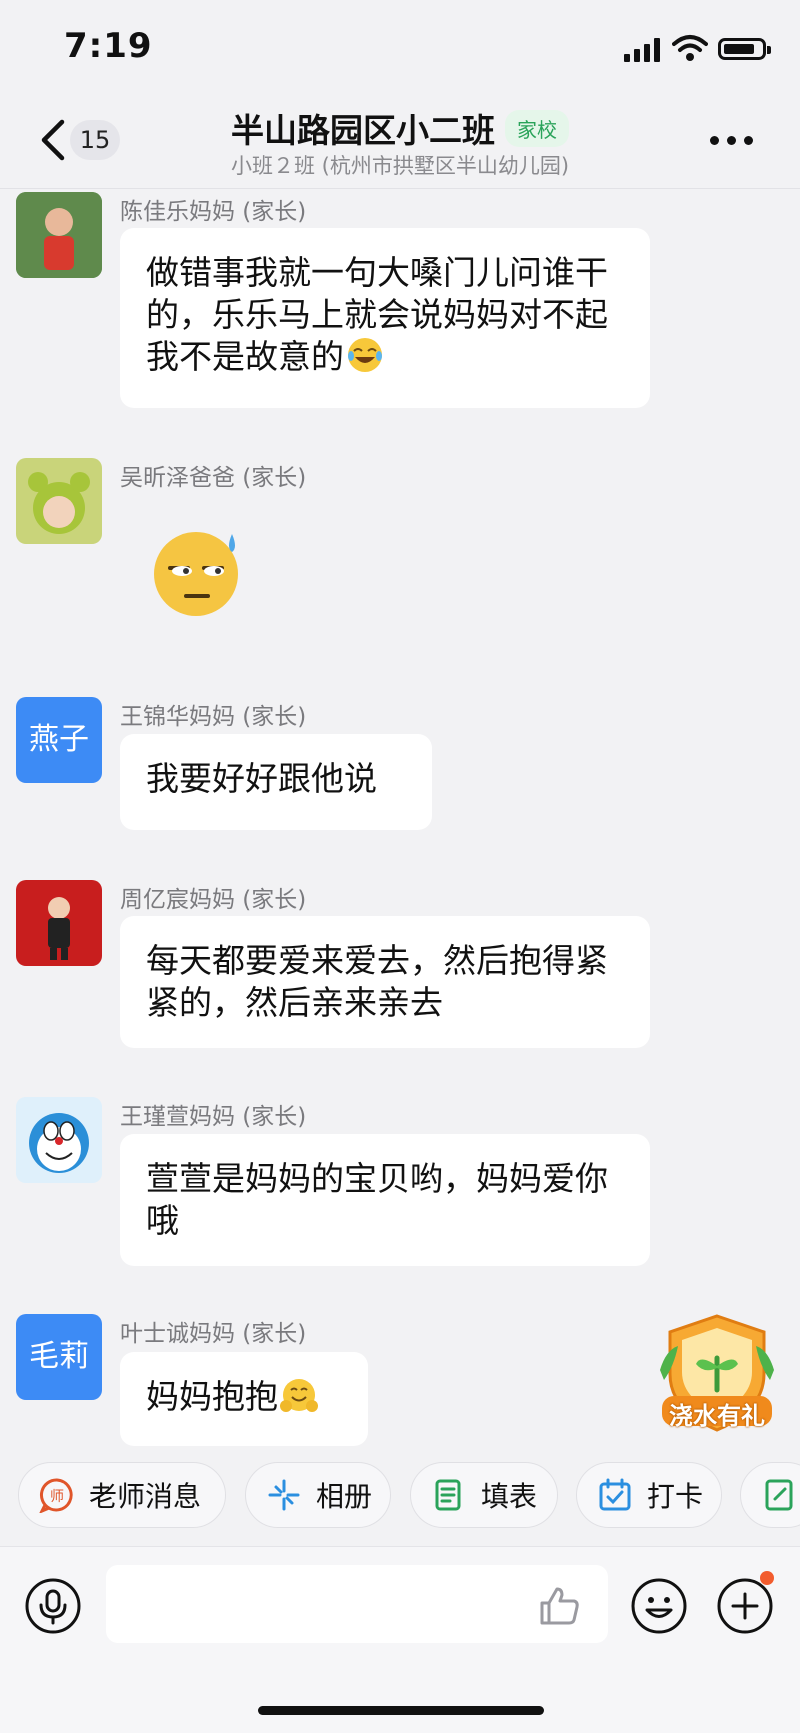 The height and width of the screenshot is (1733, 800). Describe the element at coordinates (537, 128) in the screenshot. I see `group-type-tag: 家校` at that location.